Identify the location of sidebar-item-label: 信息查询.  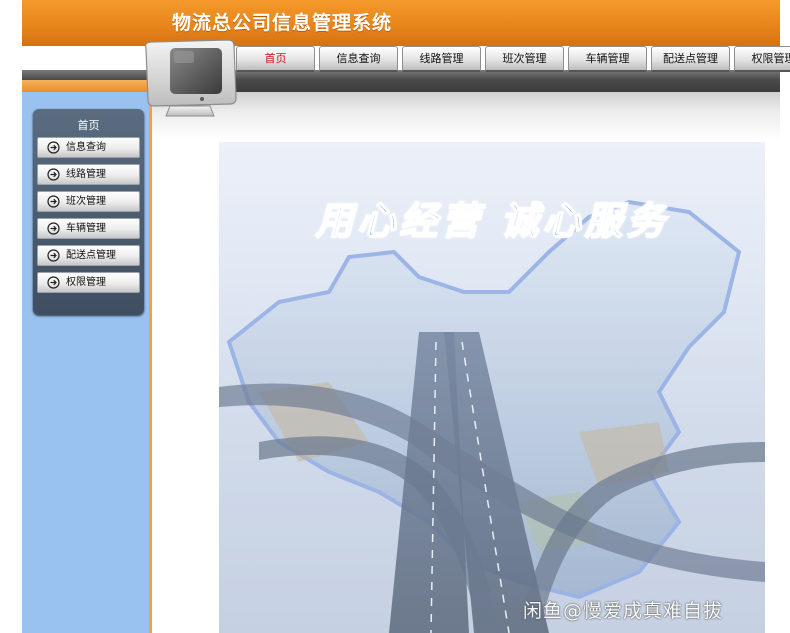
(86, 147).